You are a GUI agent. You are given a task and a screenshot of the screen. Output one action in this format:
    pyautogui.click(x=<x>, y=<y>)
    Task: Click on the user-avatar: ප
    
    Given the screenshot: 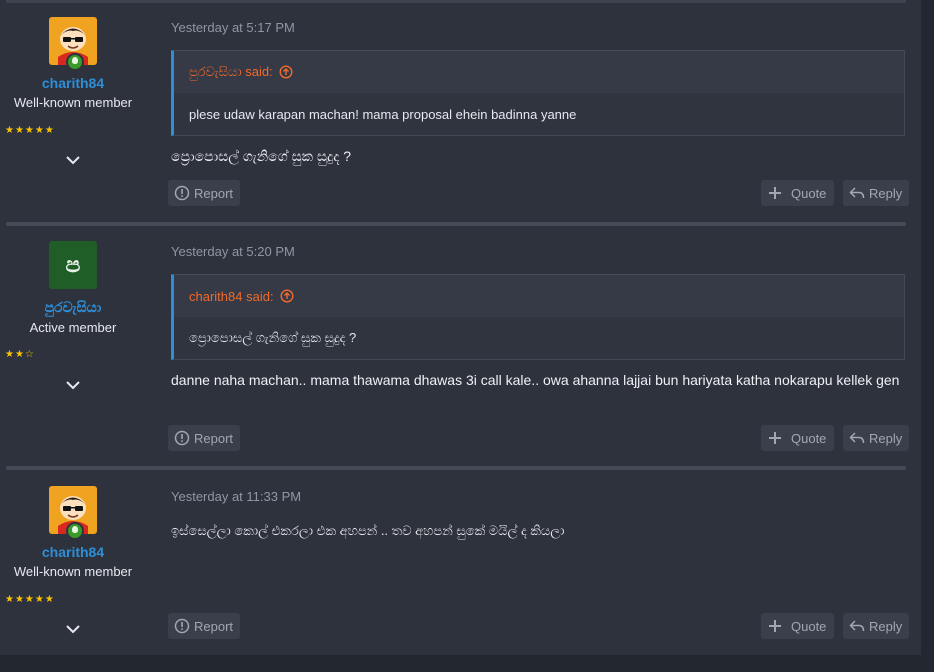 What is the action you would take?
    pyautogui.click(x=73, y=265)
    